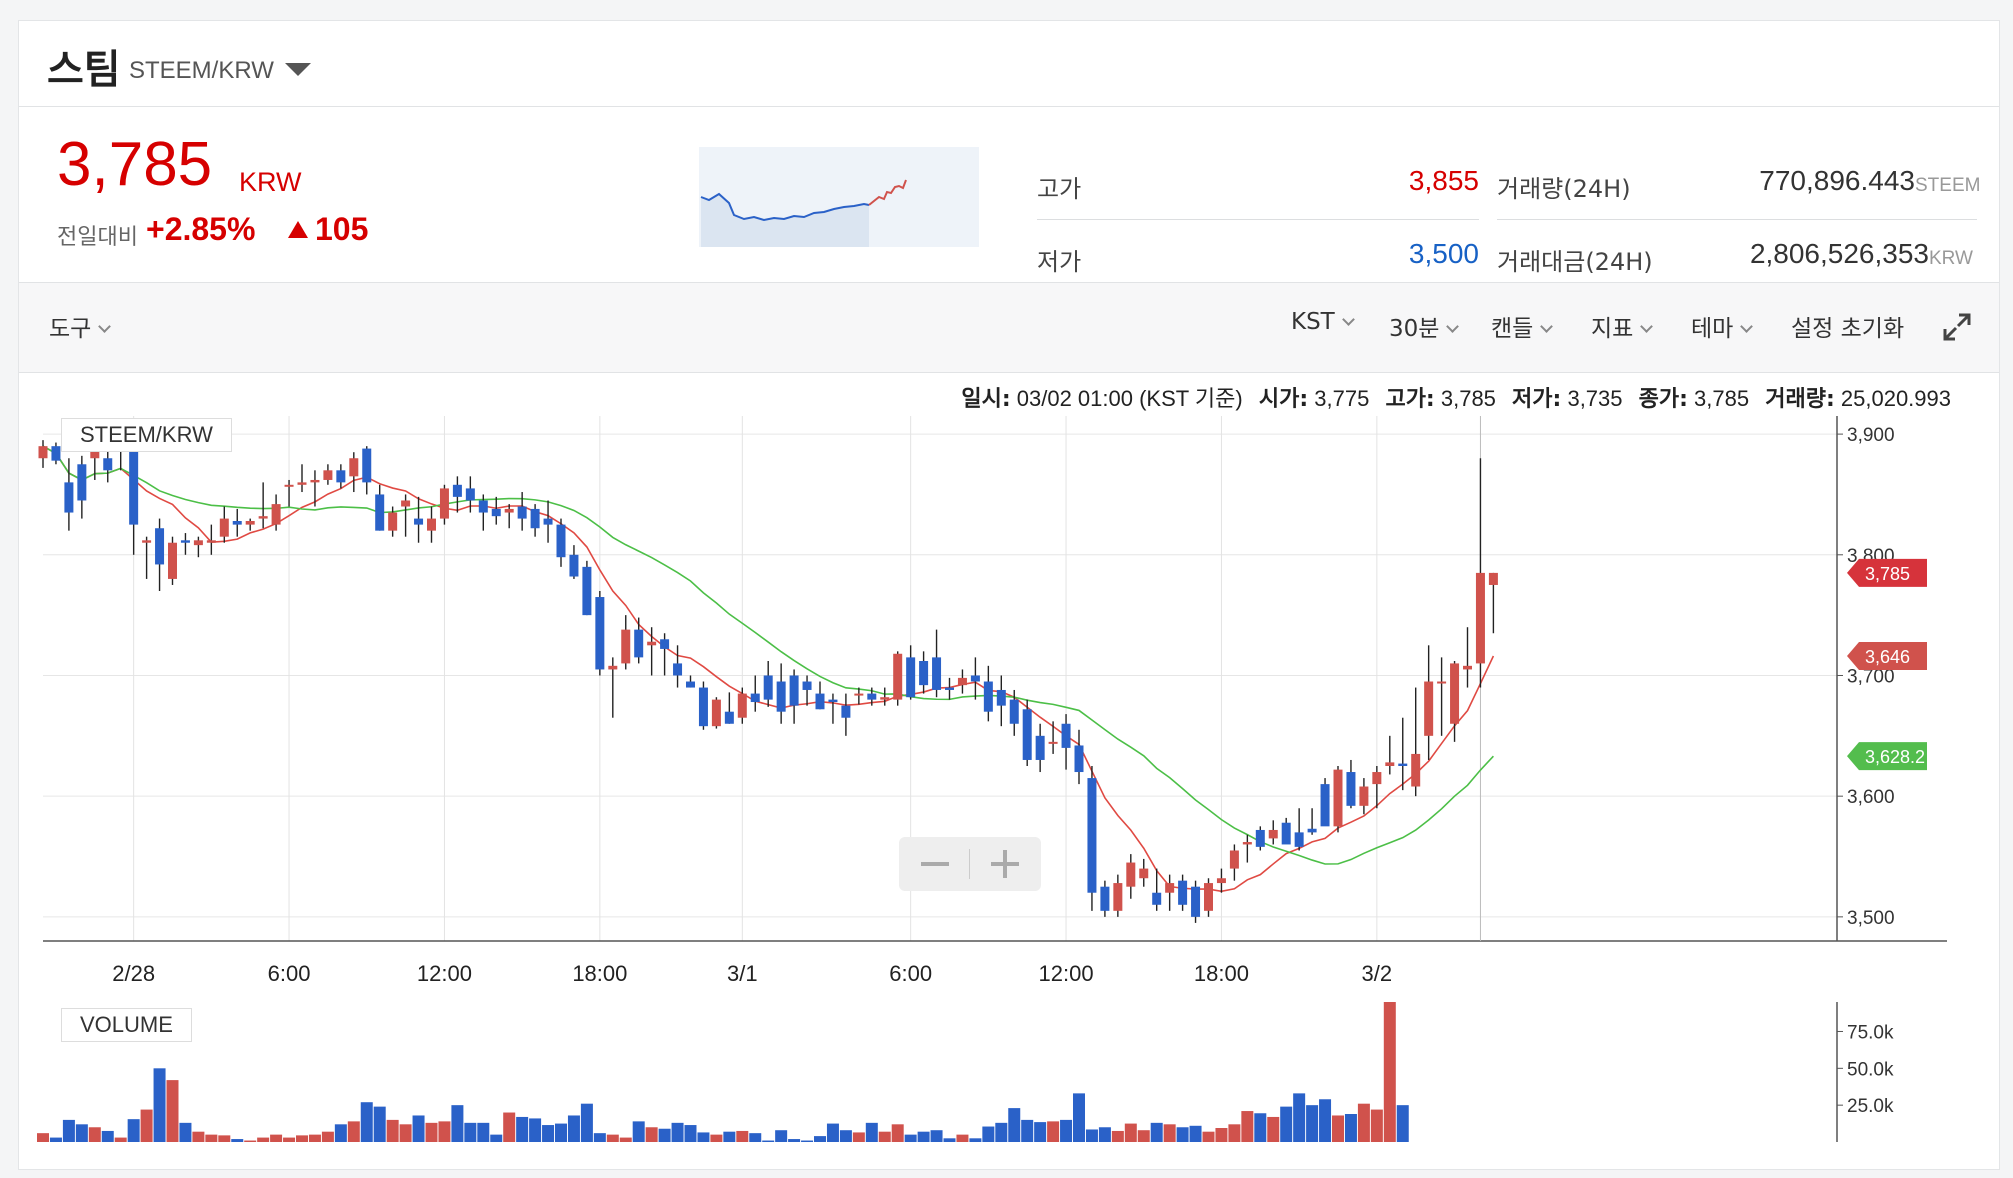 The image size is (2013, 1178). I want to click on interval-label: 30분, so click(1414, 329).